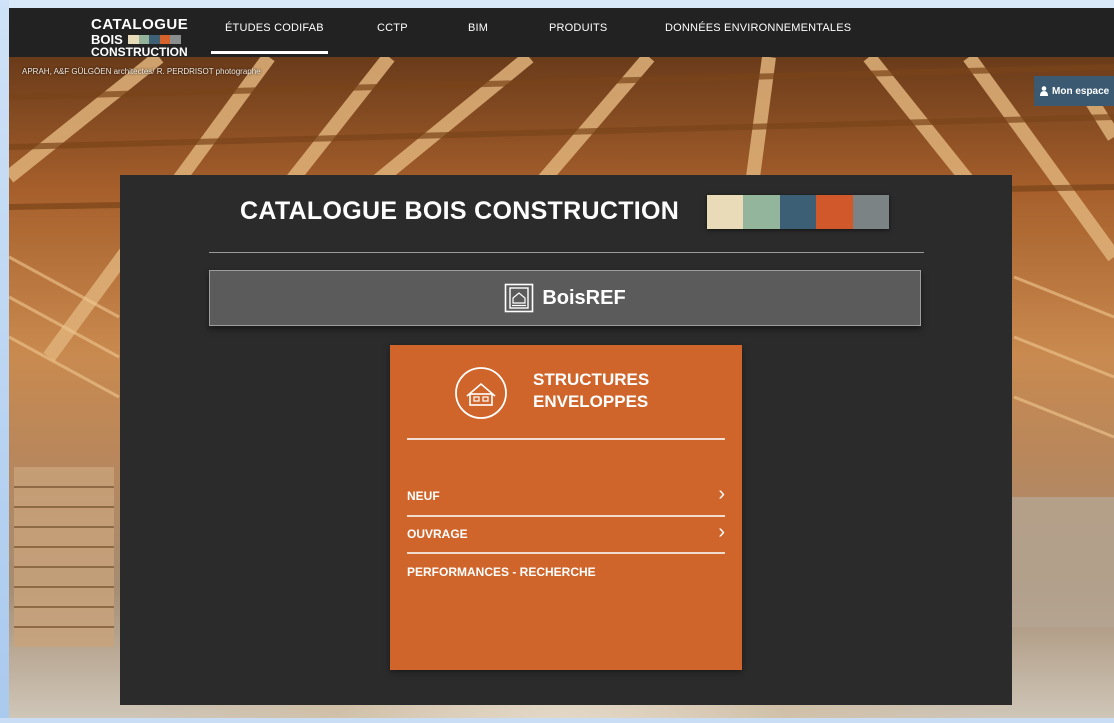  What do you see at coordinates (566, 583) in the screenshot?
I see `menu-item-performances-recherche: PERFORMANCES - RECHERCHE` at bounding box center [566, 583].